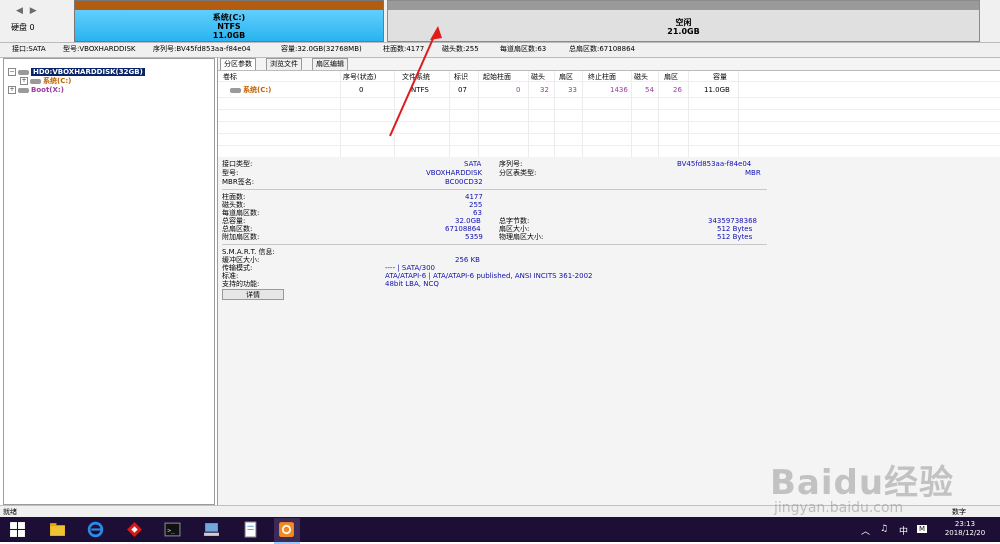 This screenshot has height=544, width=1000. I want to click on label-buffer: 缓冲区大小:, so click(241, 260).